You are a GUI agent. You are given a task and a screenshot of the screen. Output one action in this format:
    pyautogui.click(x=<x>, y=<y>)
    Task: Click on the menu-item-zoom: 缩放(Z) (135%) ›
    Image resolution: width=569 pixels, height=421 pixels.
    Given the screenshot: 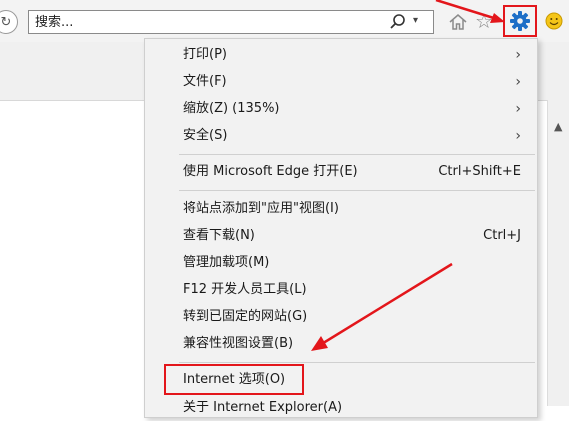 What is the action you would take?
    pyautogui.click(x=357, y=109)
    